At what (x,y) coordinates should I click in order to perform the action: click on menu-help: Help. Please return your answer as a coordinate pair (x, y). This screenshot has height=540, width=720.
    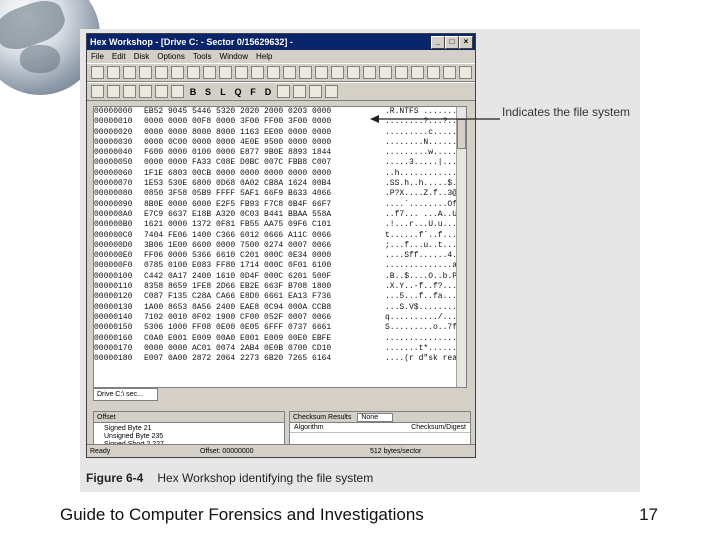
    Looking at the image, I should click on (264, 56).